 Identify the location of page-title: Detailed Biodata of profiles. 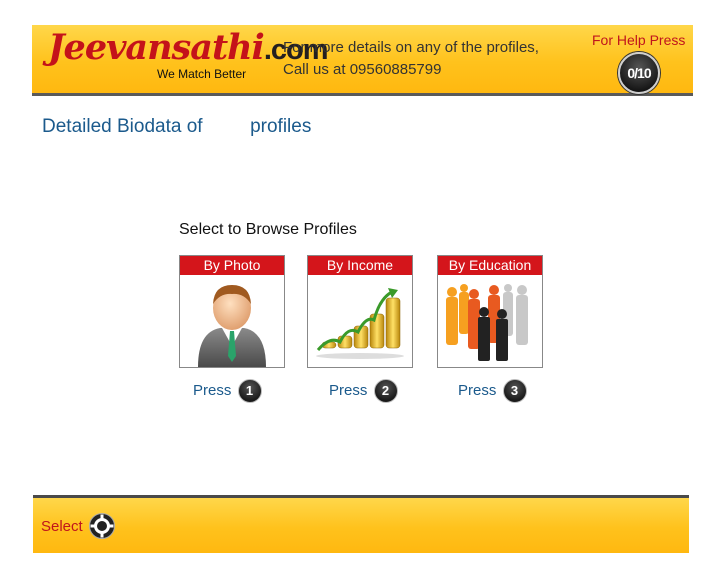
(176, 127).